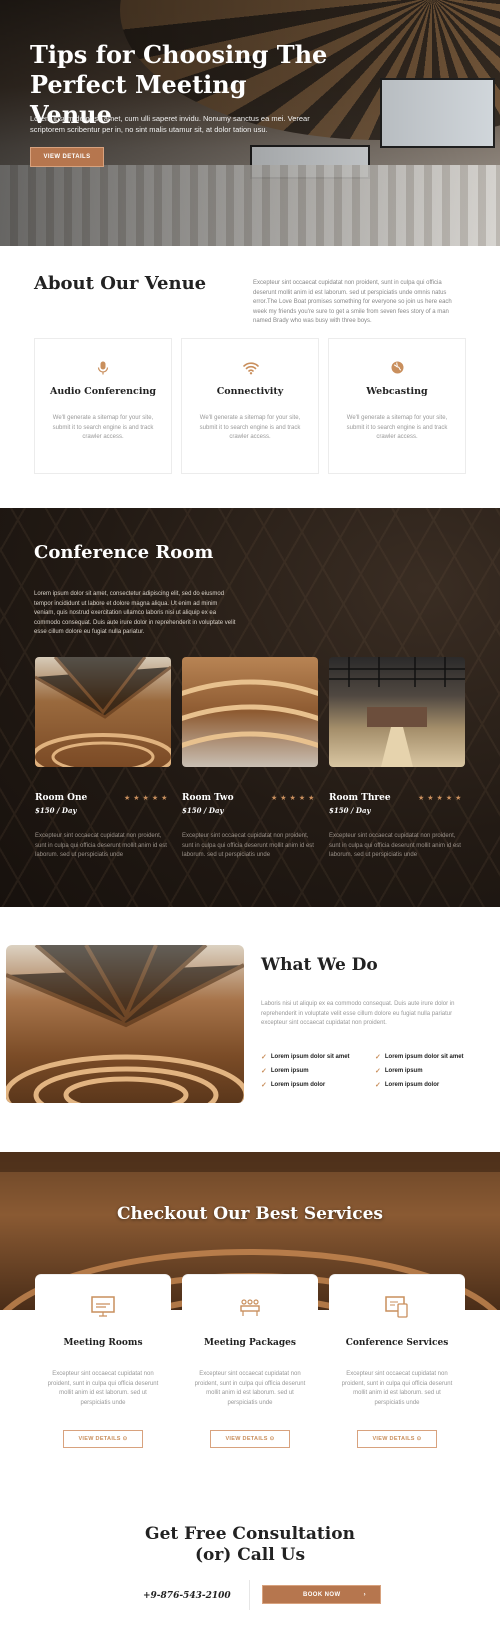 This screenshot has width=500, height=1633. Describe the element at coordinates (56, 810) in the screenshot. I see `room-one-price: $150 / Day` at that location.